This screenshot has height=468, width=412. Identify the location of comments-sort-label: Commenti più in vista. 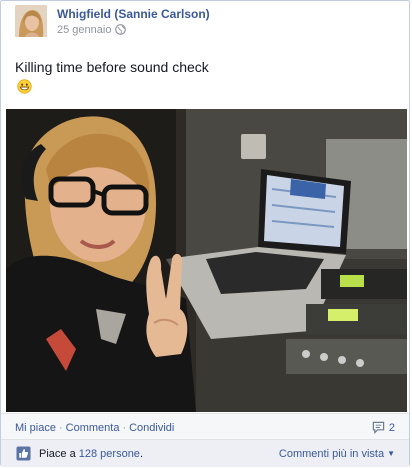
(331, 454).